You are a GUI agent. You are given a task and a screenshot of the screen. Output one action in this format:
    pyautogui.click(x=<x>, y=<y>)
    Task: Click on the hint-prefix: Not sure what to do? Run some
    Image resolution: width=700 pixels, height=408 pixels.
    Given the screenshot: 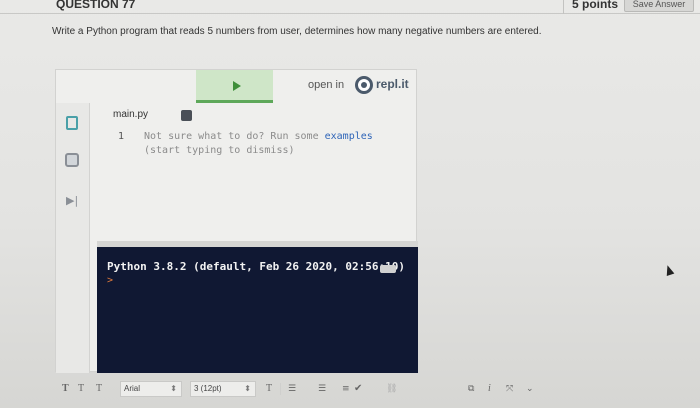 What is the action you would take?
    pyautogui.click(x=234, y=136)
    